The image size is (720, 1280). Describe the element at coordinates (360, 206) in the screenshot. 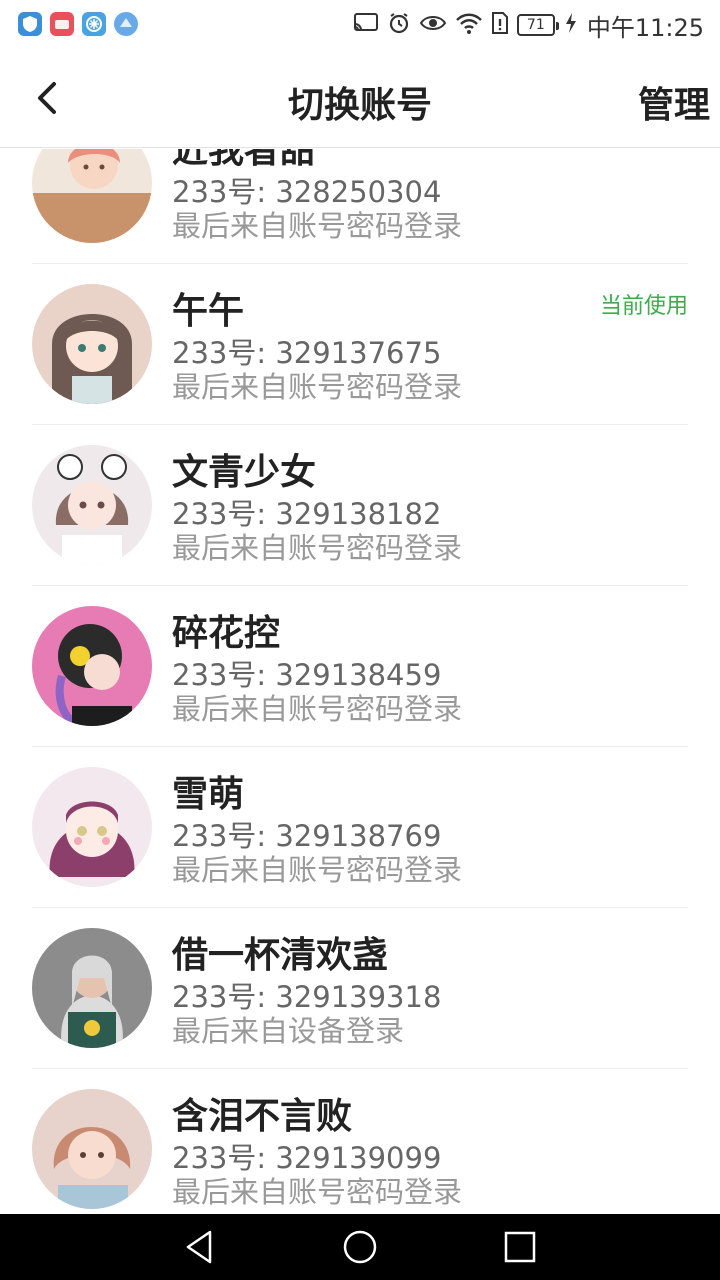

I see `account-item: 近我者甜 233号: 328250304 最后来自账号密码登录` at that location.